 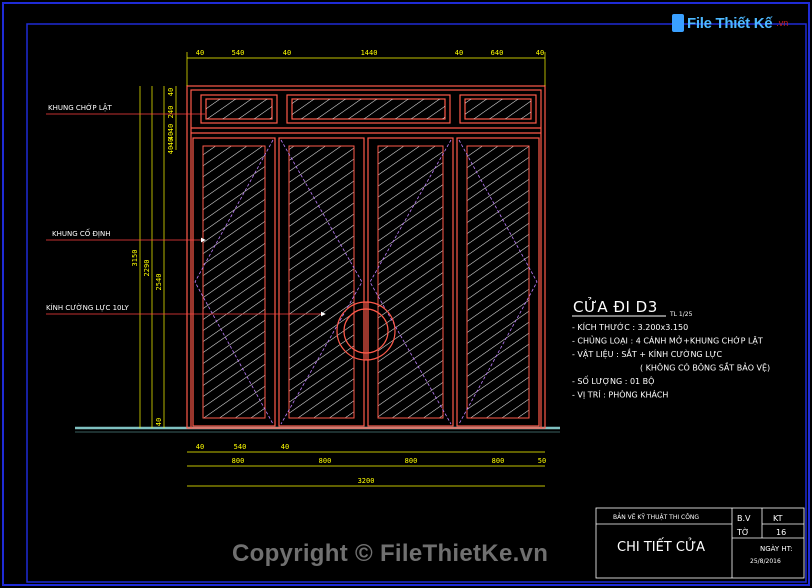 What do you see at coordinates (647, 353) in the screenshot?
I see `spec-line: - VẬT LIỆU : SẮT + KÍNH CƯỜNG LỰC` at bounding box center [647, 353].